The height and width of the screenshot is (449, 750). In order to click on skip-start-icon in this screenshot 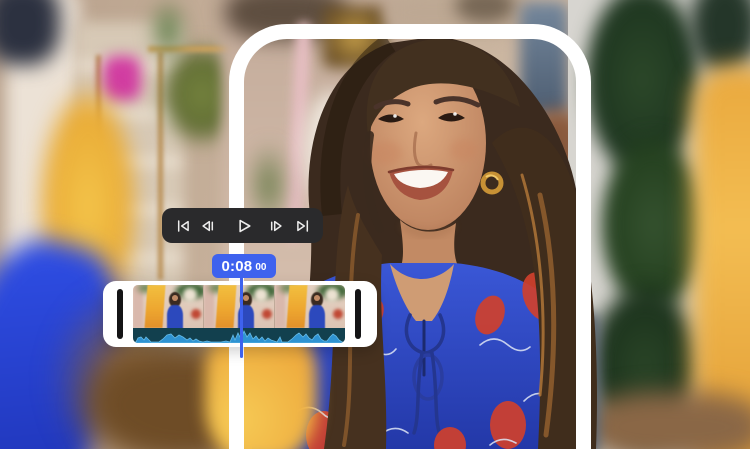, I will do `click(183, 225)`.